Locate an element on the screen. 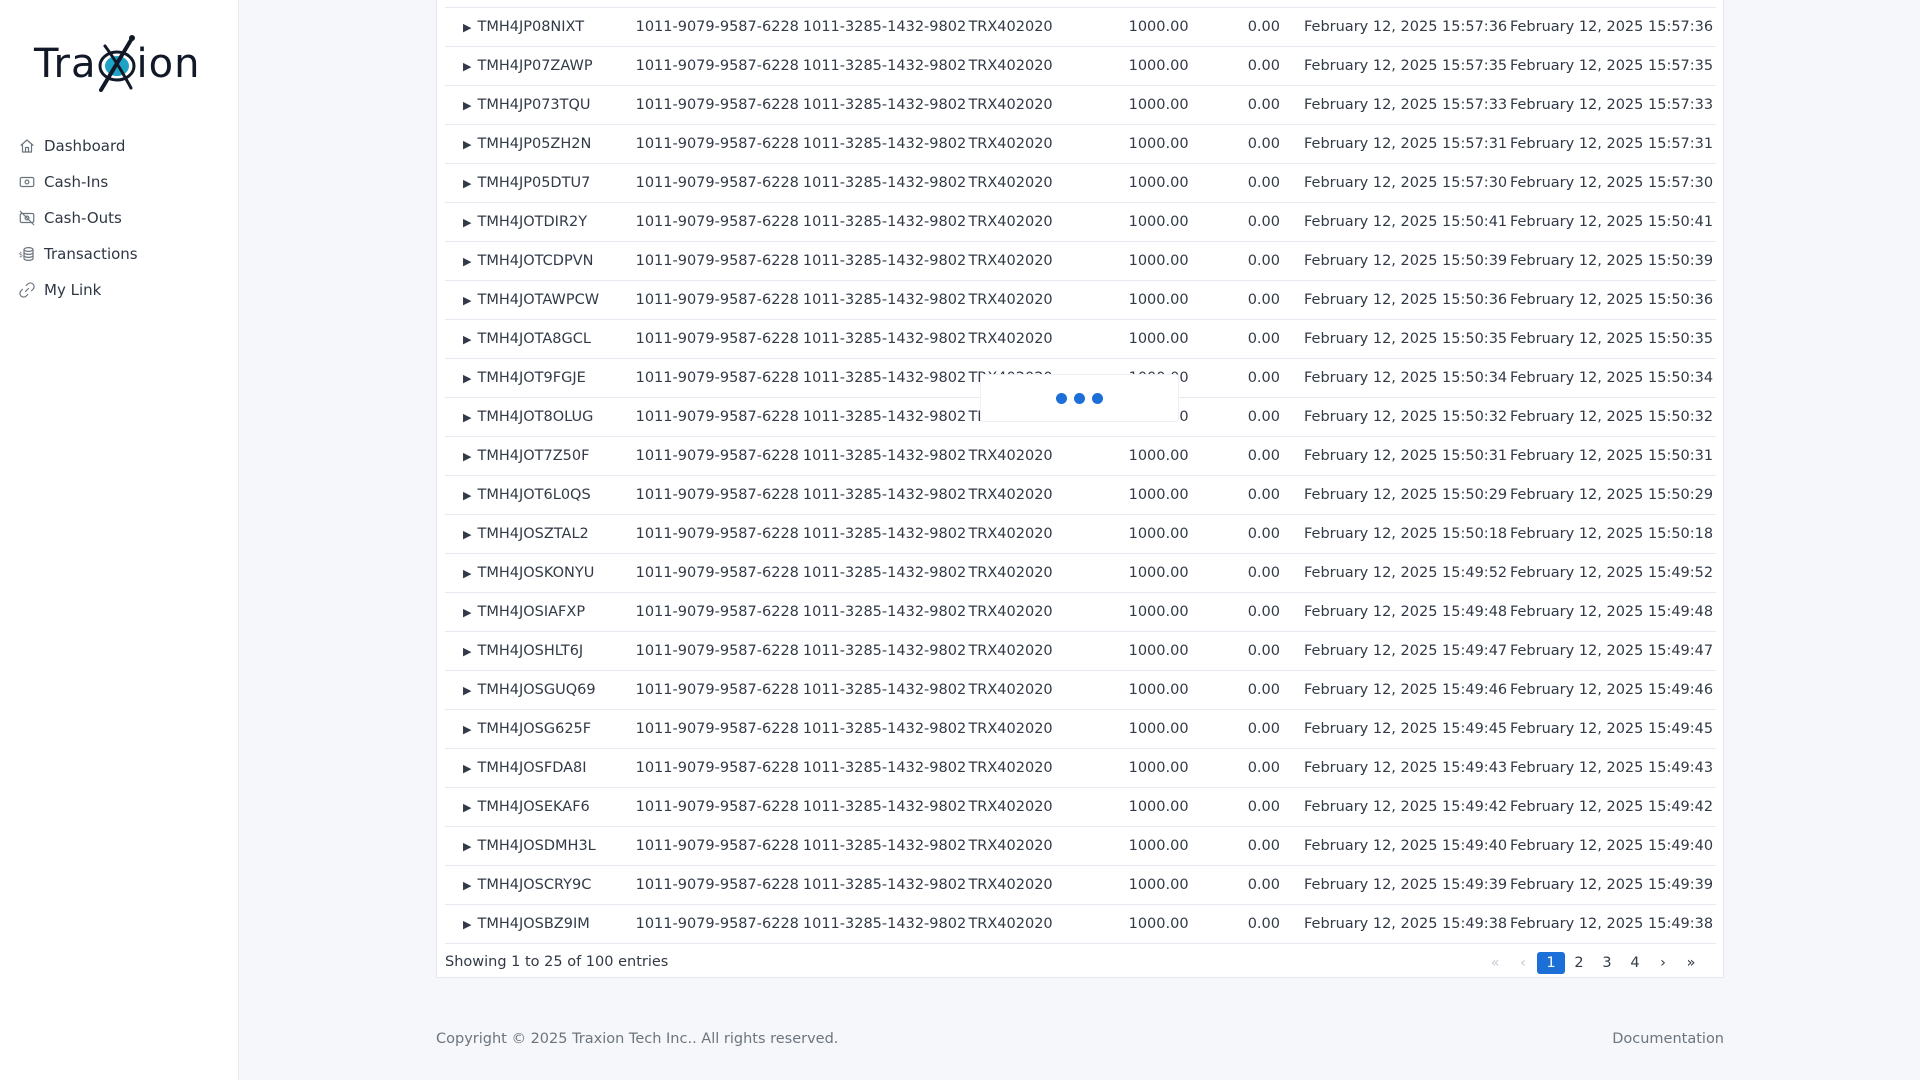 Image resolution: width=1920 pixels, height=1080 pixels. reference-cell: ▶ TMH4JOSCRY9C is located at coordinates (540, 885).